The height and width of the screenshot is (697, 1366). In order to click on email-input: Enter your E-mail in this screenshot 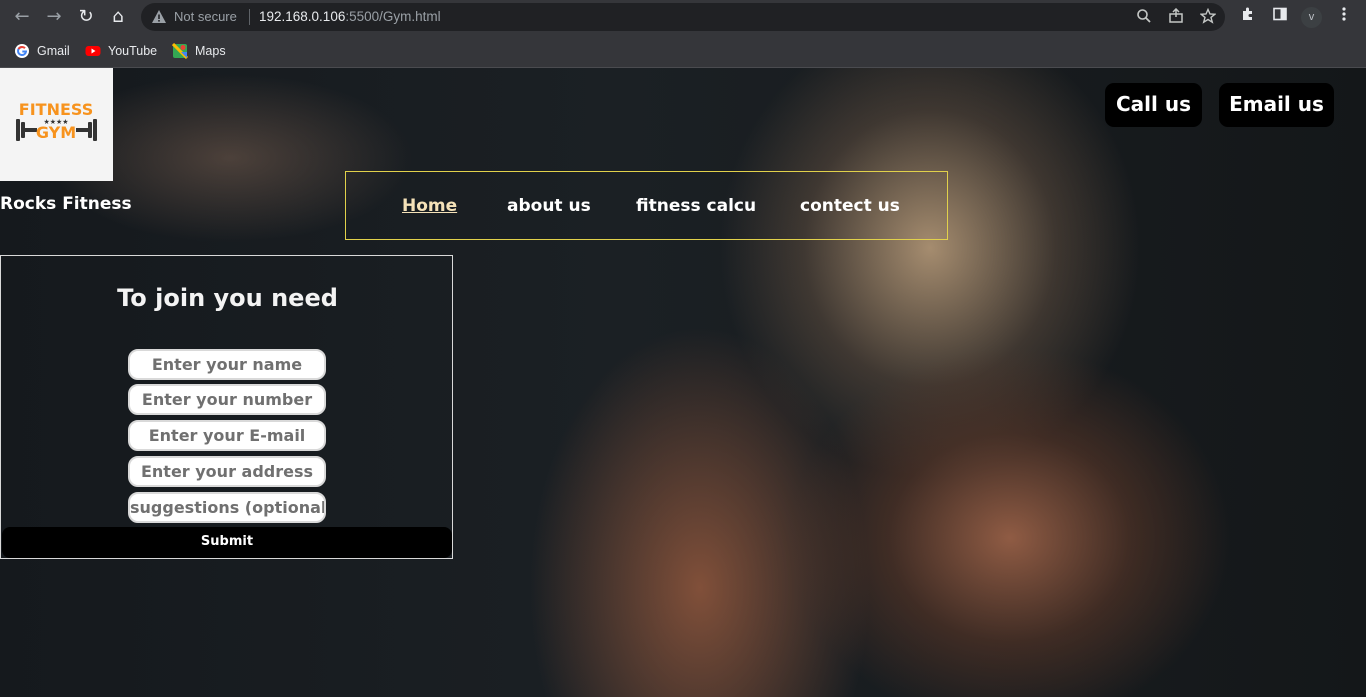, I will do `click(227, 435)`.